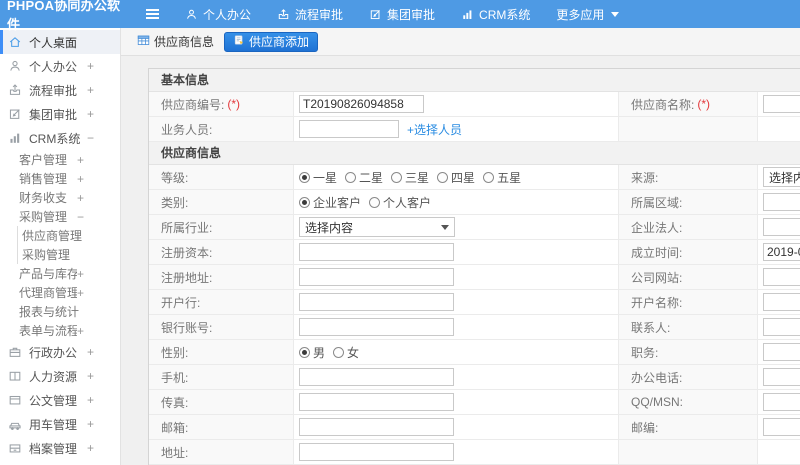  Describe the element at coordinates (152, 14) in the screenshot. I see `hamburger-menu-icon` at that location.